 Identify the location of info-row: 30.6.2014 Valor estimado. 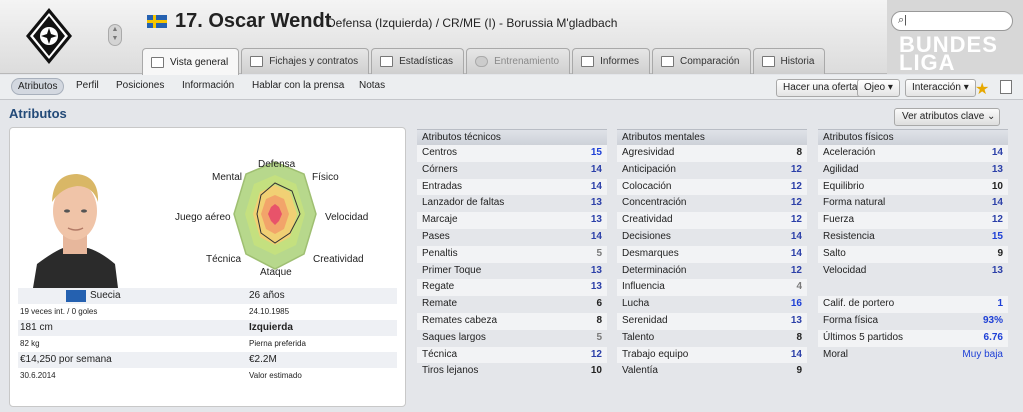
(207, 376).